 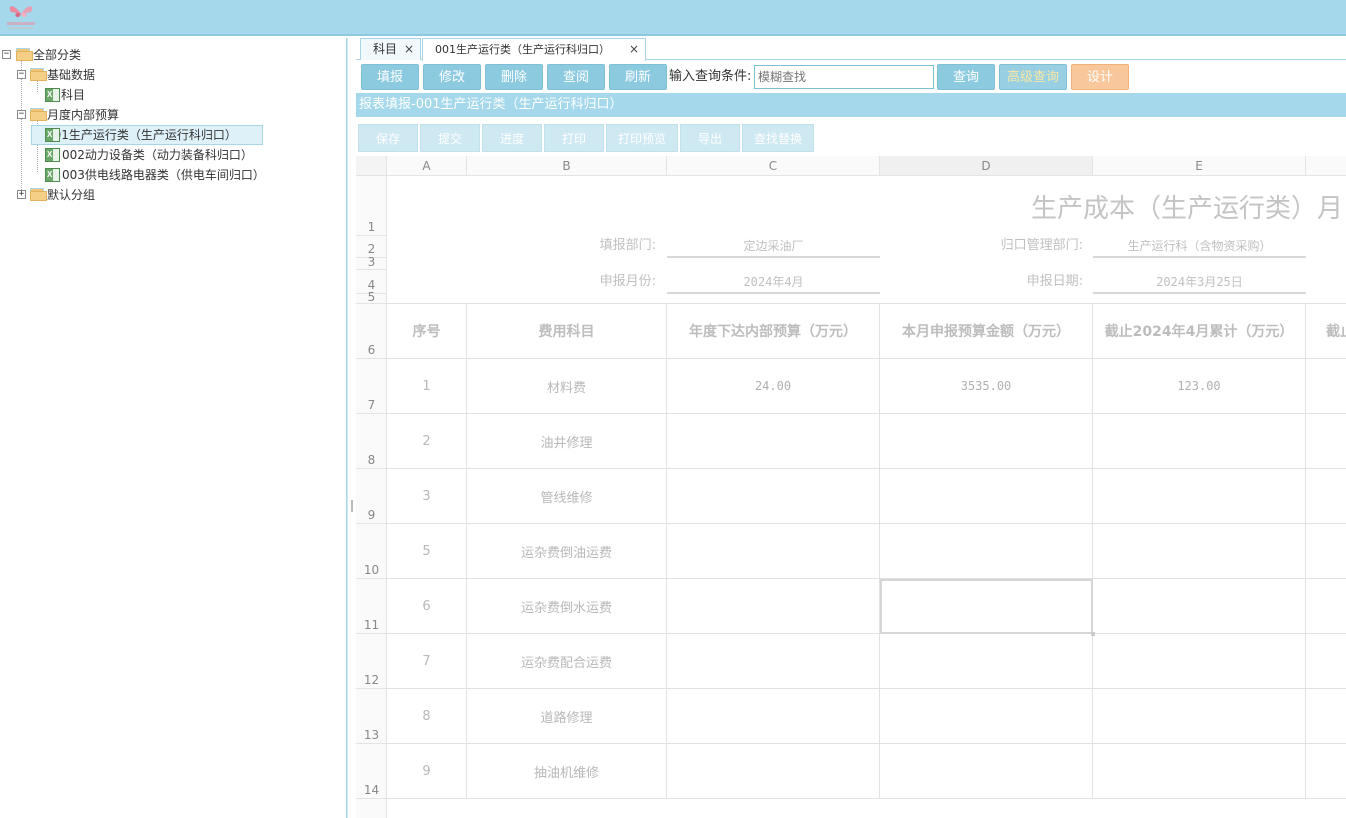 What do you see at coordinates (1199, 247) in the screenshot?
I see `mgmt-dept-value: 生产运行科（含物资采购）` at bounding box center [1199, 247].